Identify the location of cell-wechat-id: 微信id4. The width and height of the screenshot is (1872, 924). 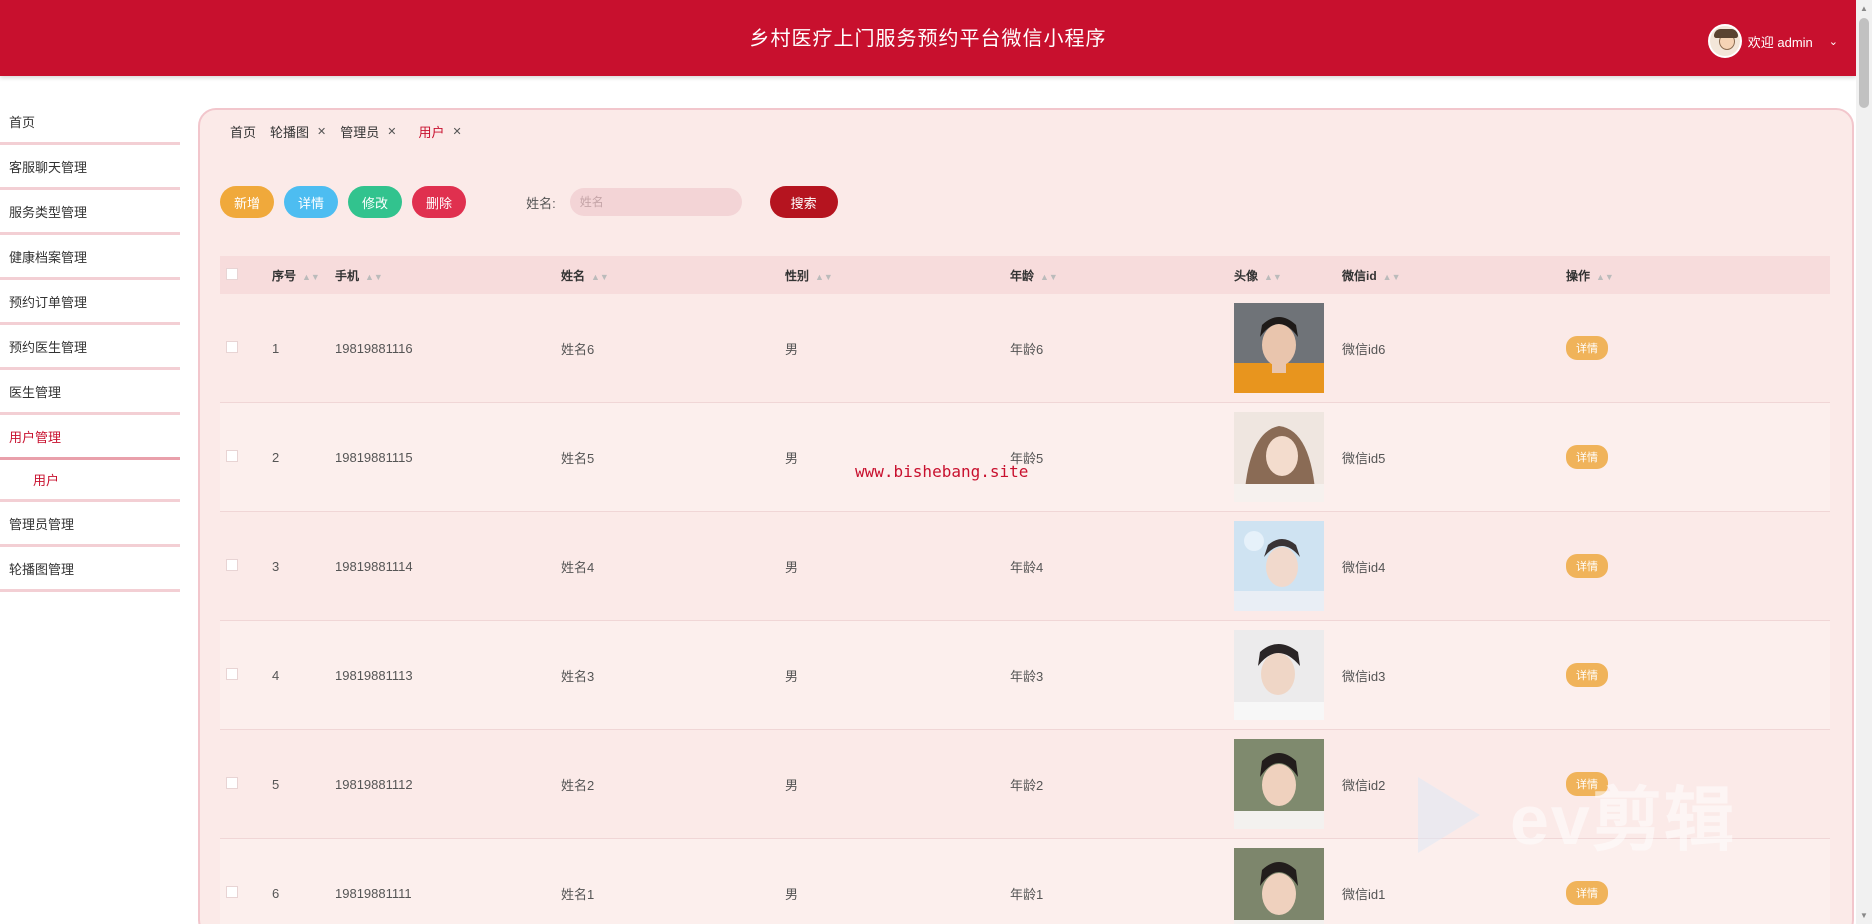
(1364, 567).